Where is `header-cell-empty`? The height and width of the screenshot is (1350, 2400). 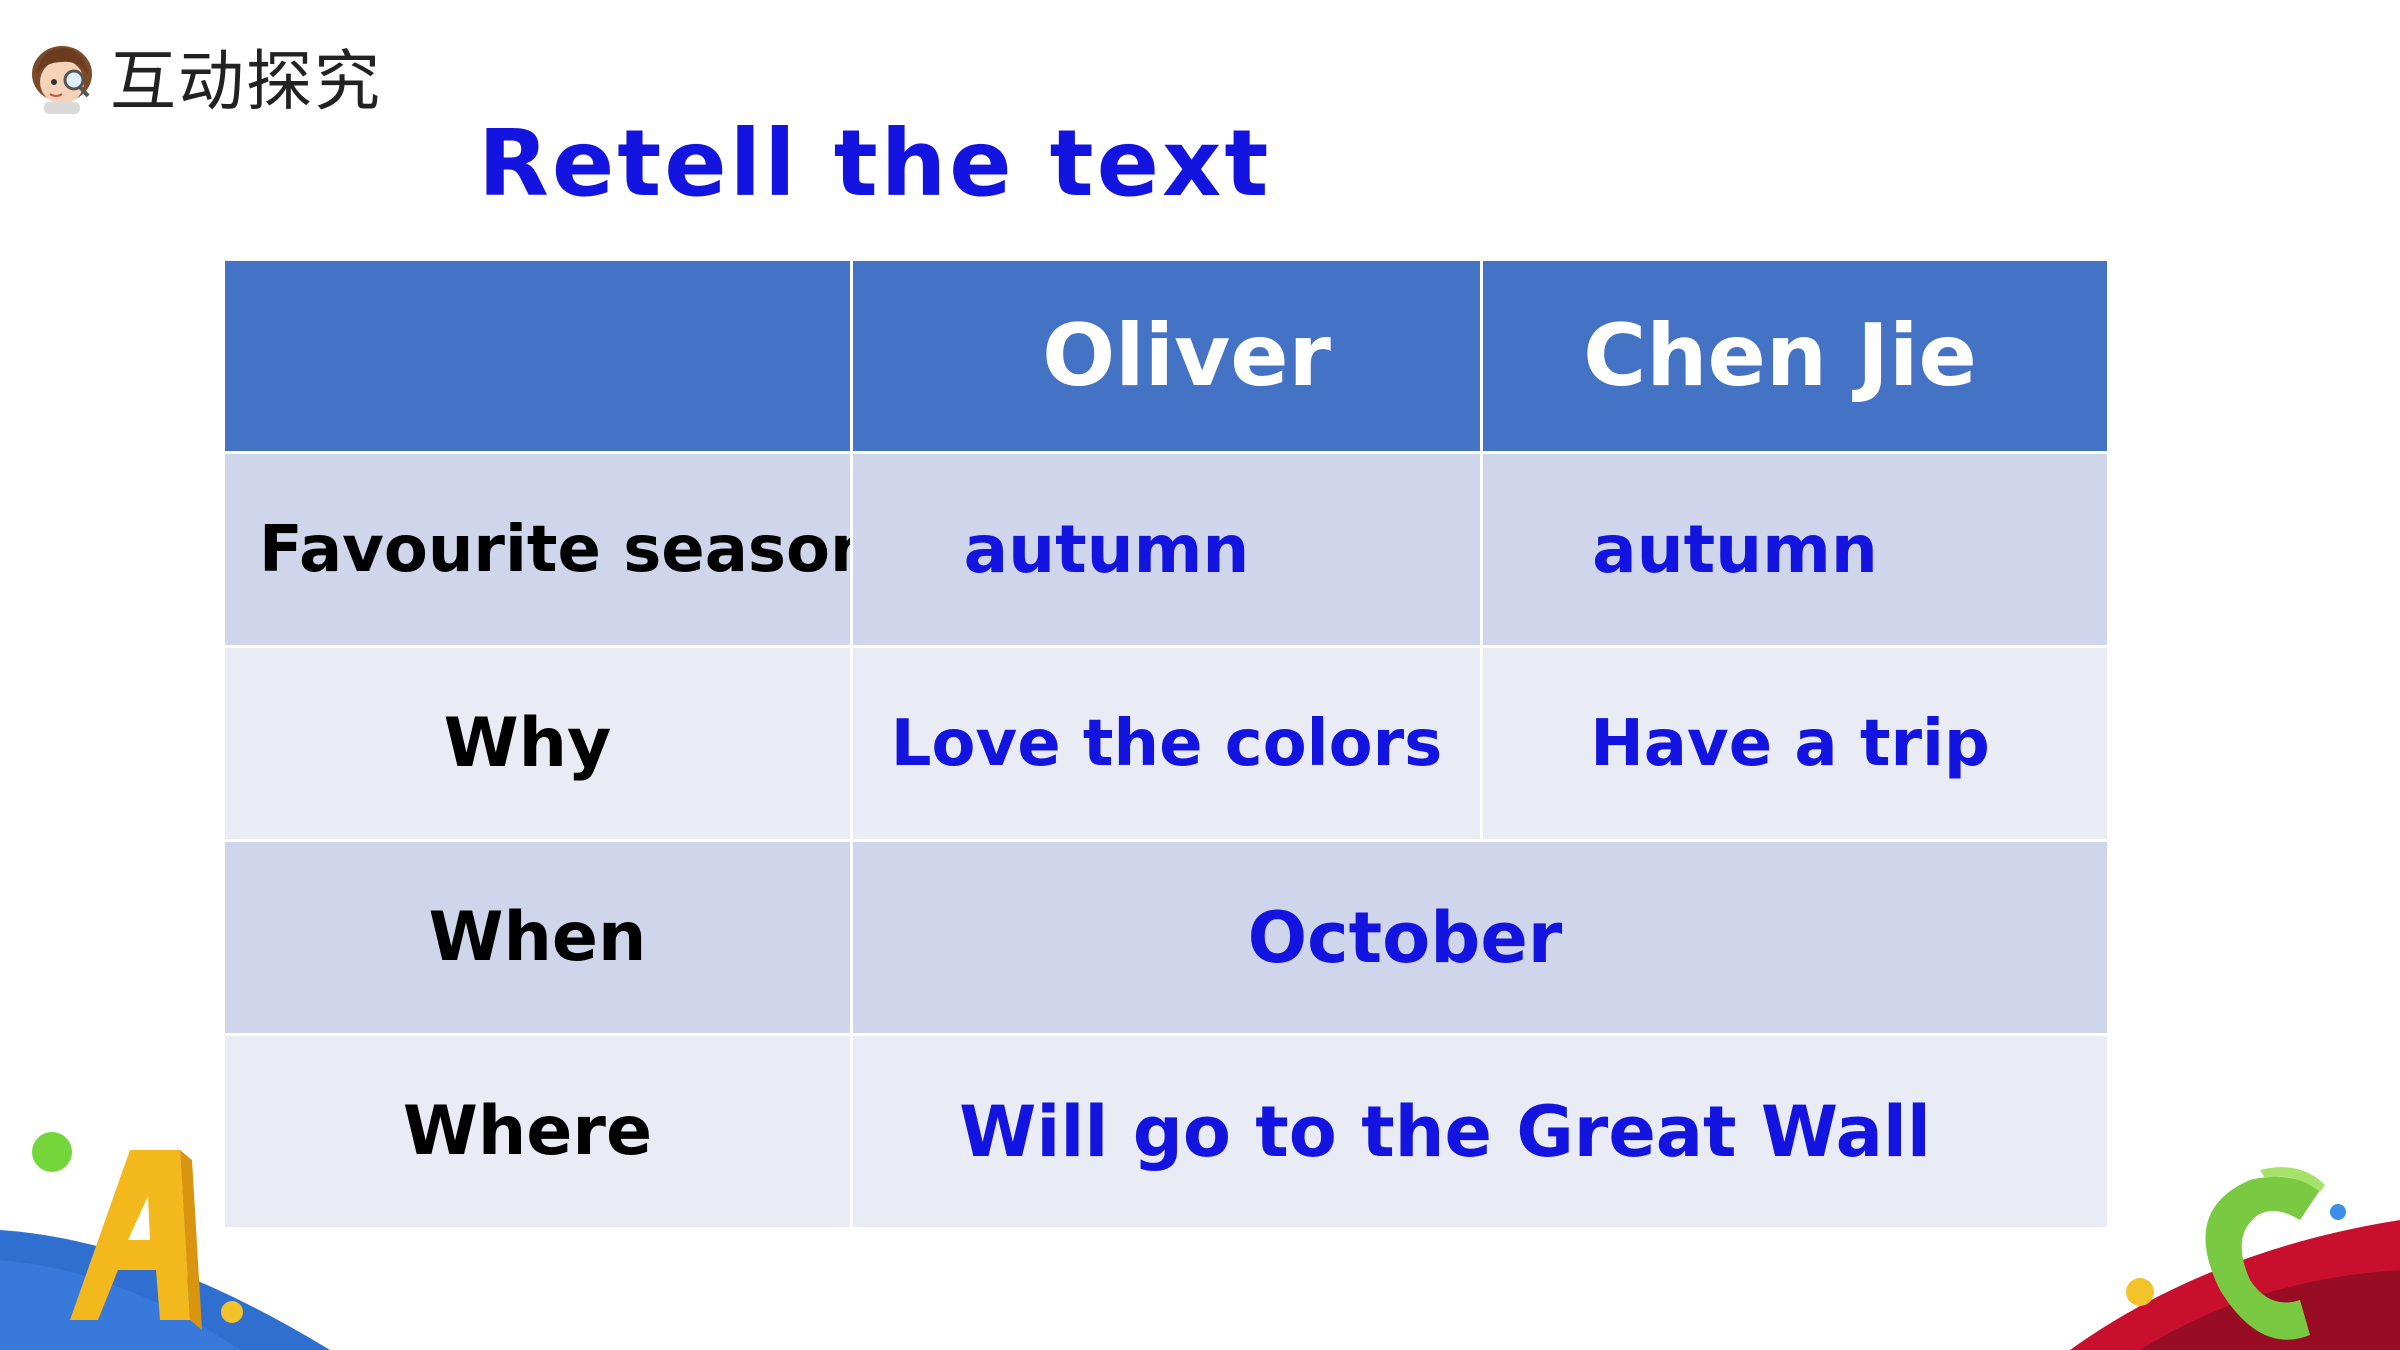
header-cell-empty is located at coordinates (537, 356).